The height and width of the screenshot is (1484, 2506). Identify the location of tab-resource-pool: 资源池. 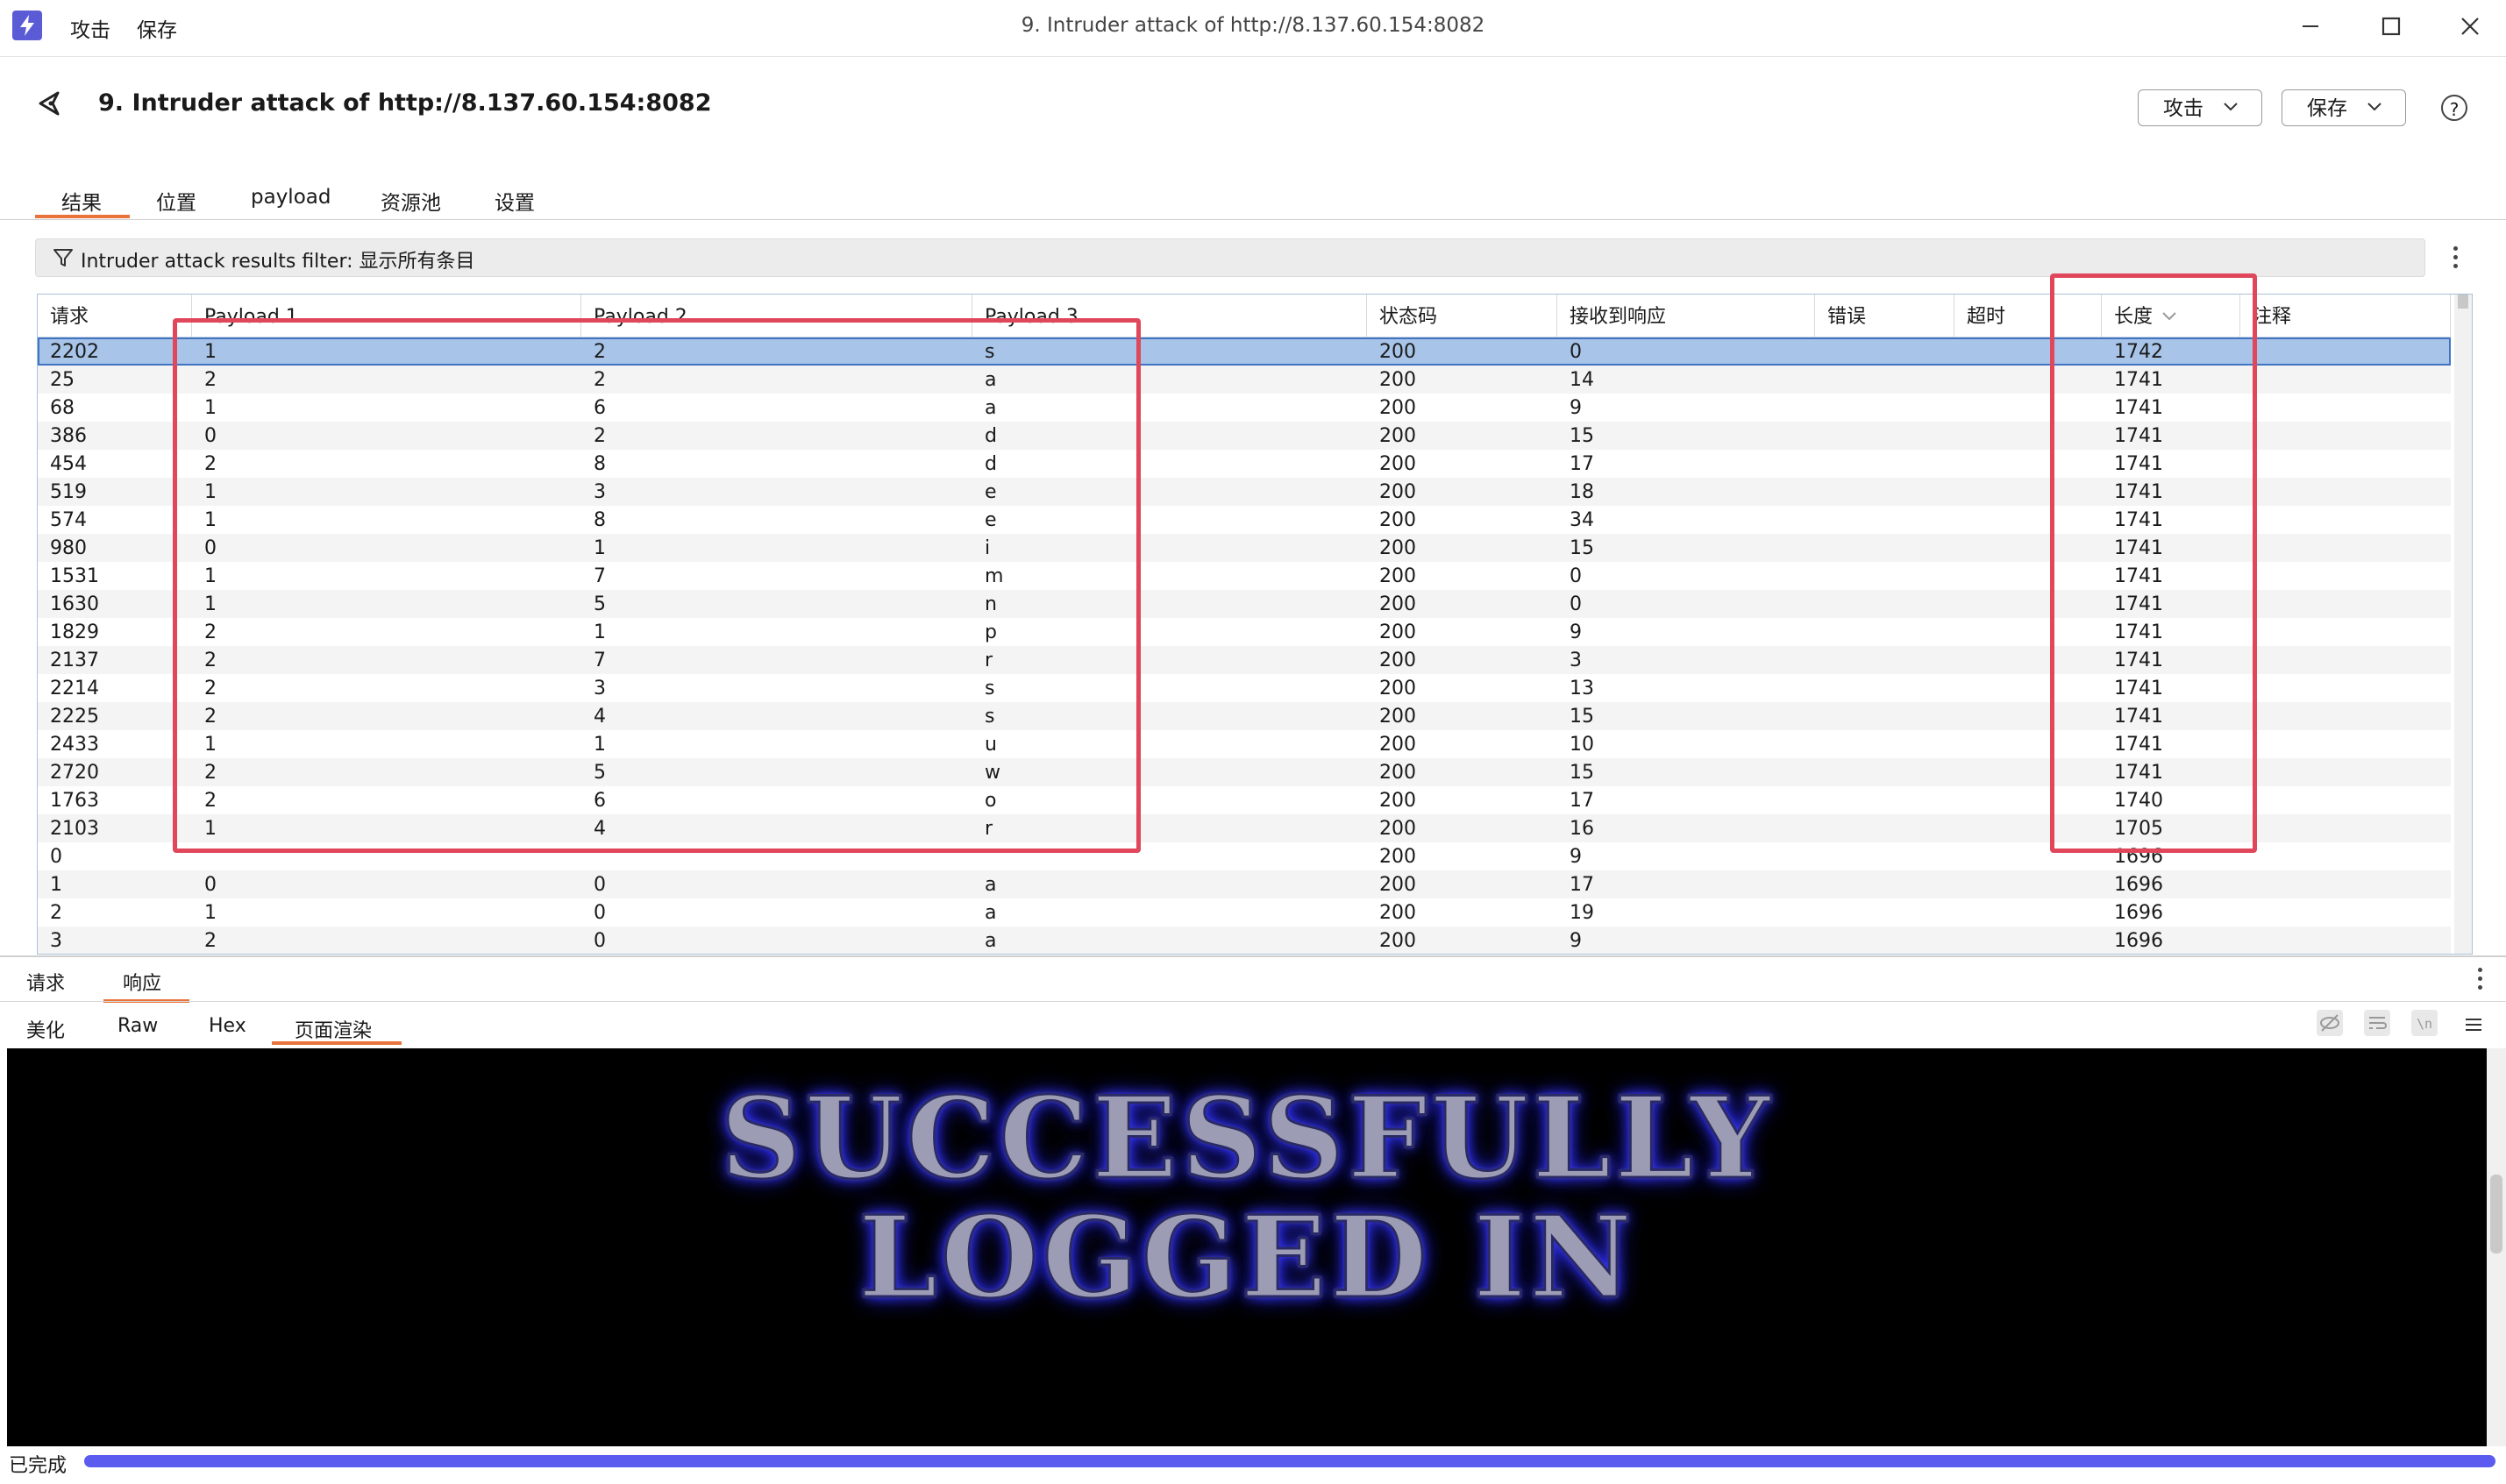
(411, 201).